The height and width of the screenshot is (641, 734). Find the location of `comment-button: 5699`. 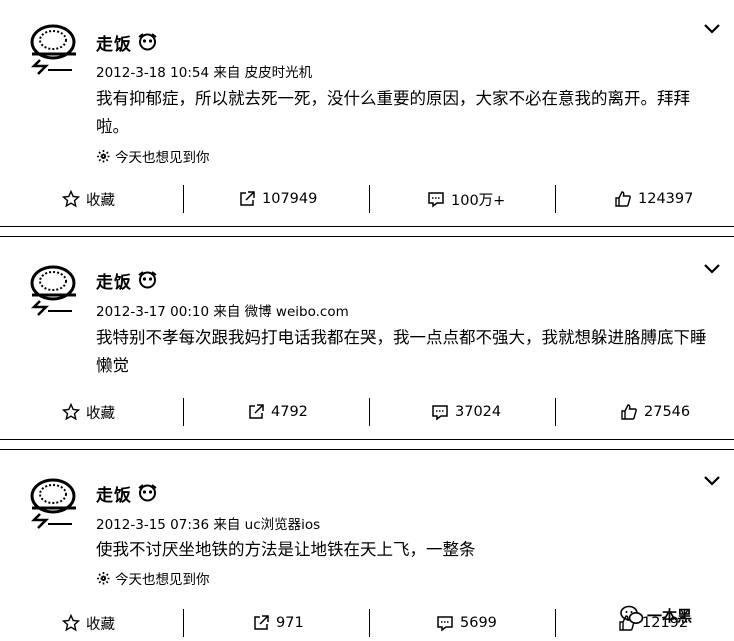

comment-button: 5699 is located at coordinates (466, 623).